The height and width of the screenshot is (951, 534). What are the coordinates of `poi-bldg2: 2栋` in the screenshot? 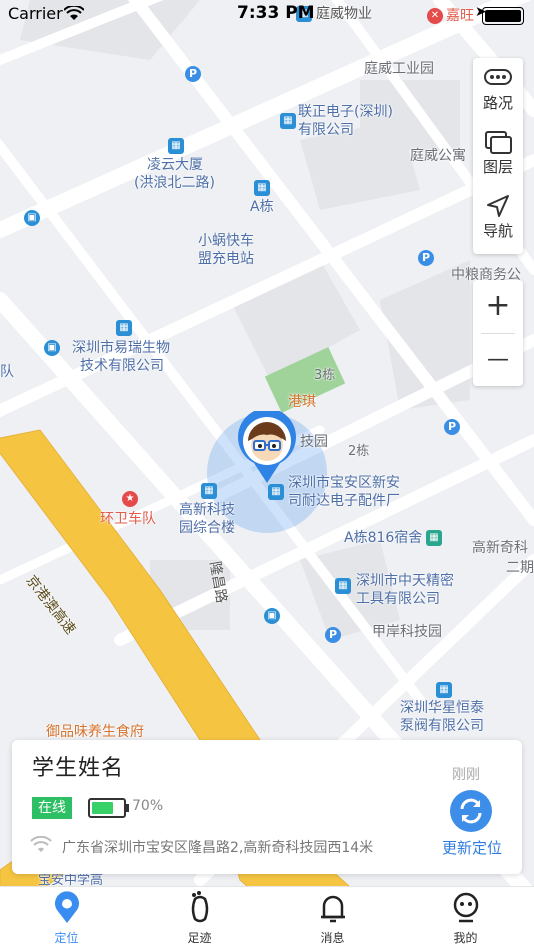 It's located at (358, 452).